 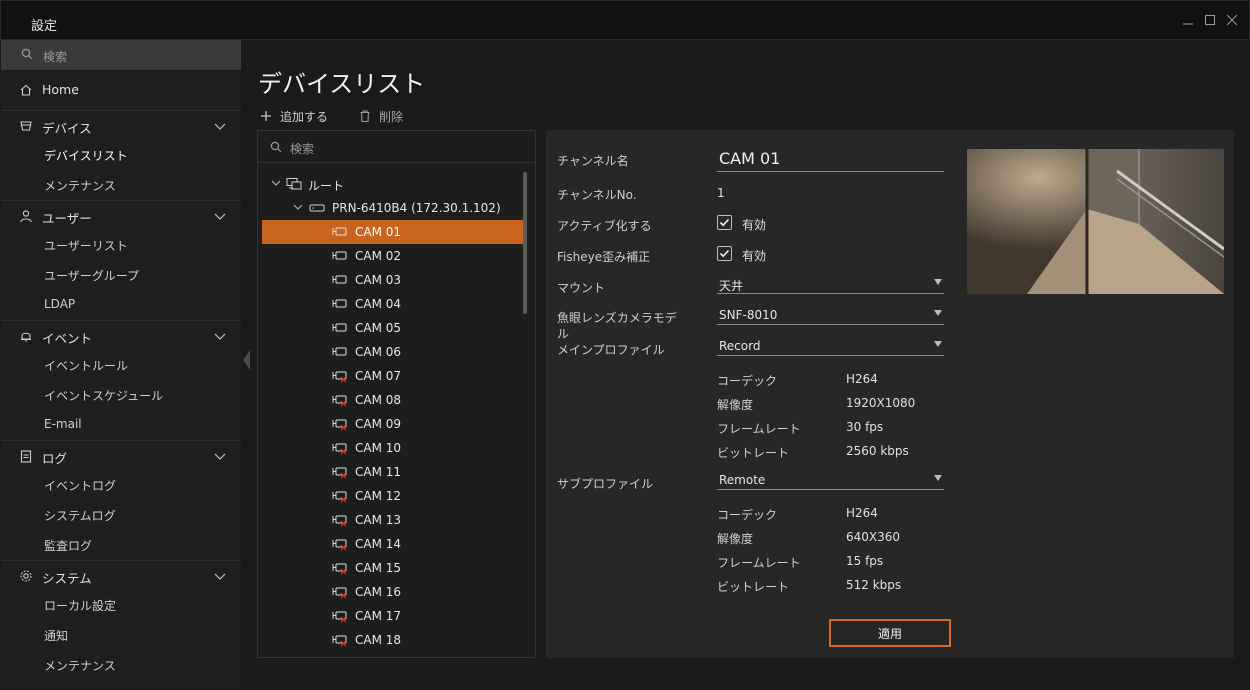 I want to click on nav-event-schedule-label: イベントスケジュール, so click(x=104, y=396).